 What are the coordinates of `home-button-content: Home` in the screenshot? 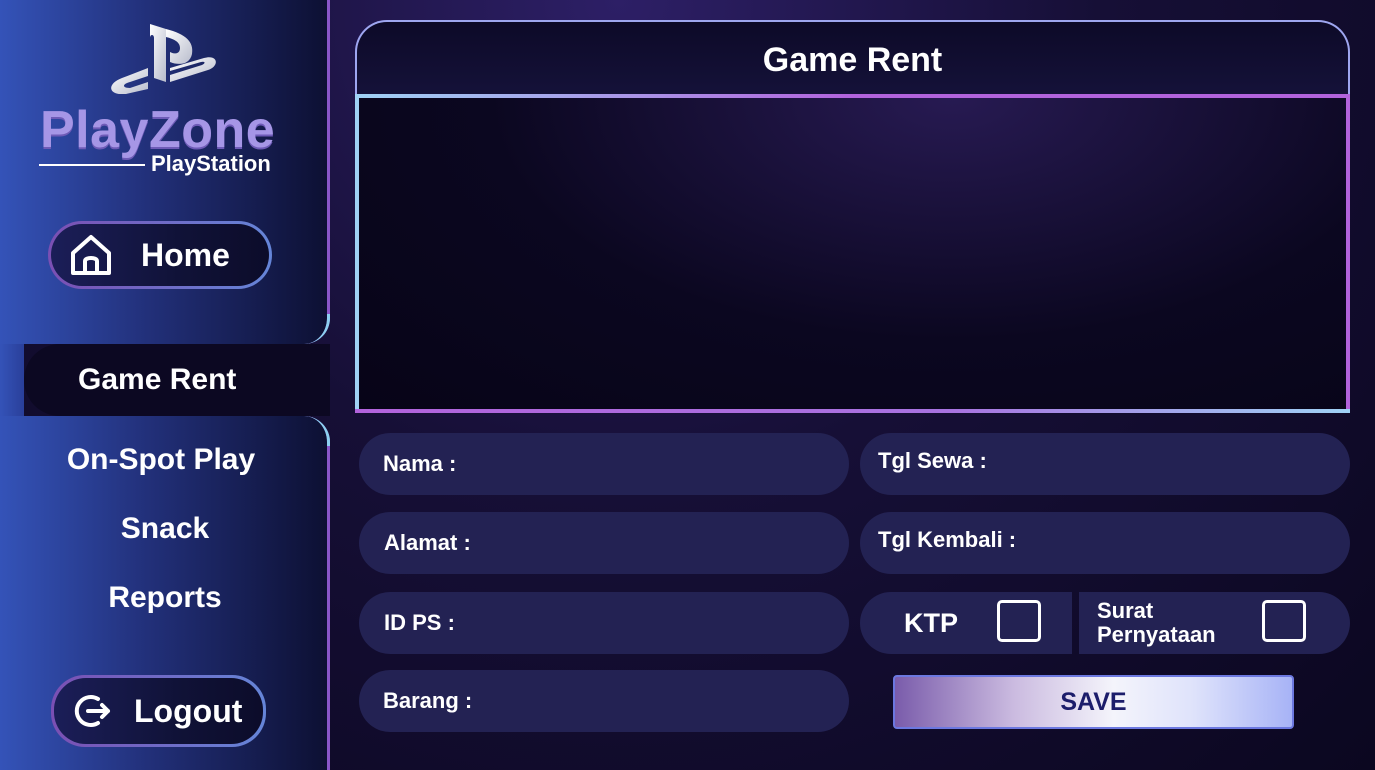 It's located at (140, 255).